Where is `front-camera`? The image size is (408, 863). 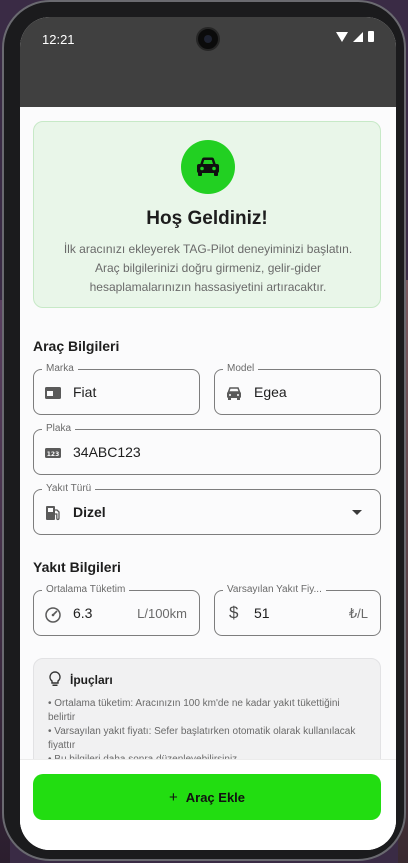 front-camera is located at coordinates (208, 39).